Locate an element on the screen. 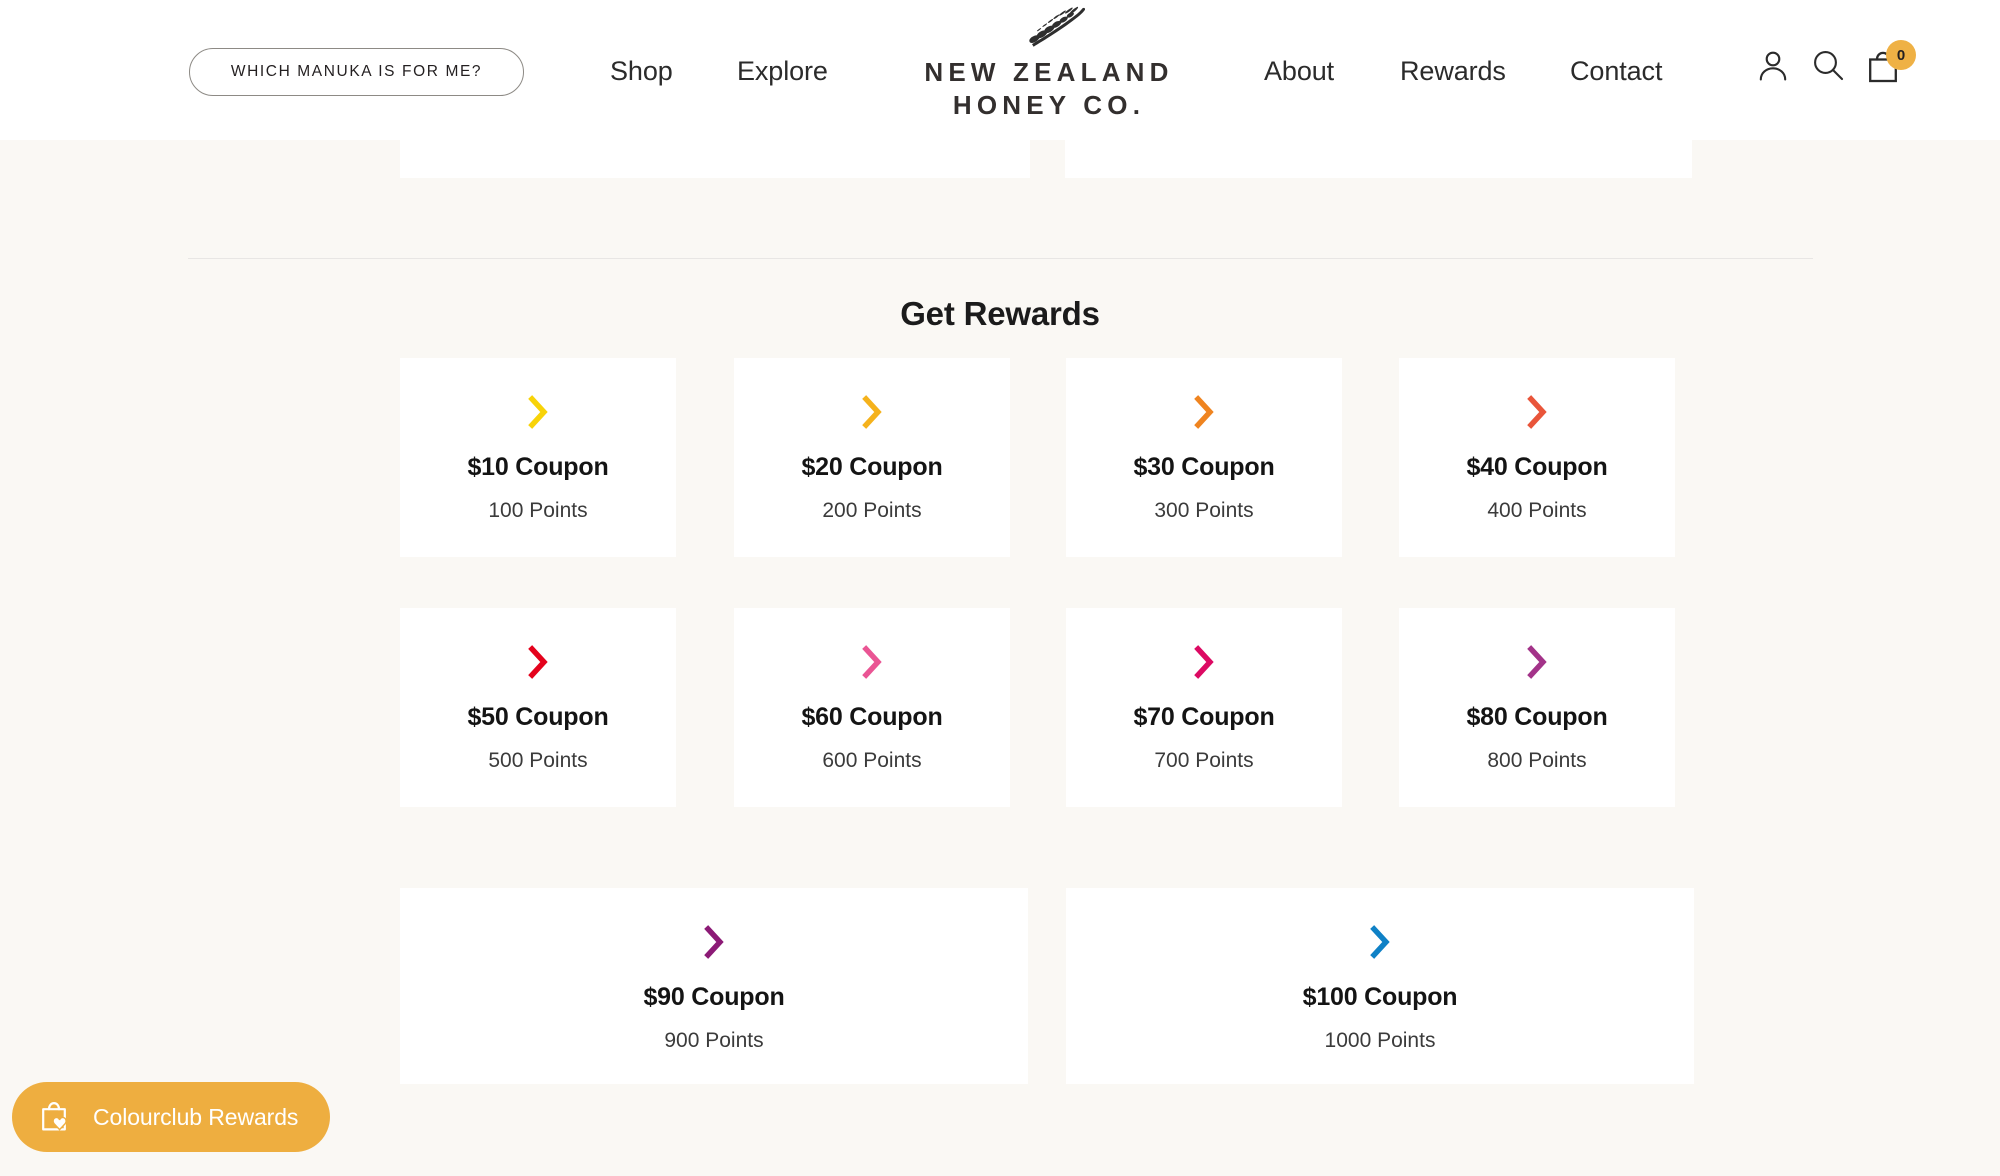 Image resolution: width=2000 pixels, height=1176 pixels. reward-card-20: $20 Coupon 200 Points is located at coordinates (872, 457).